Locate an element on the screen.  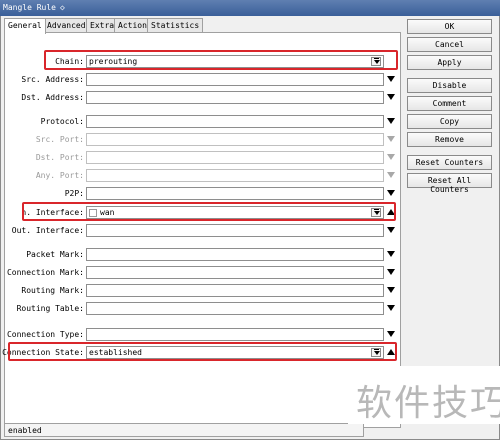
reset-all-counters-button: Reset All Counters is located at coordinates (449, 183).